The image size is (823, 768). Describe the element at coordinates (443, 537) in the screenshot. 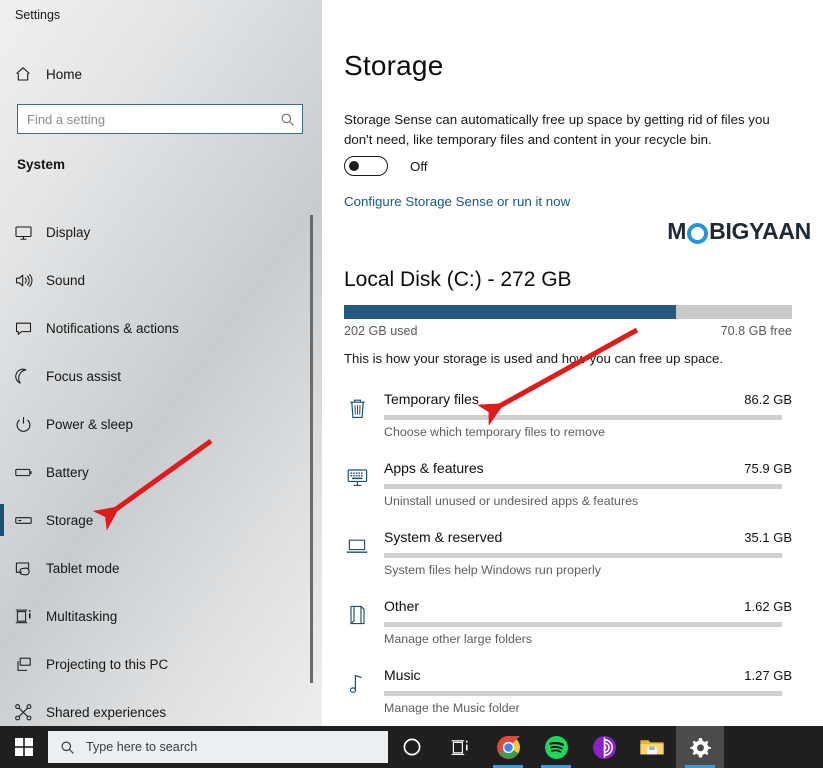

I see `storage-category-name: System & reserved` at that location.